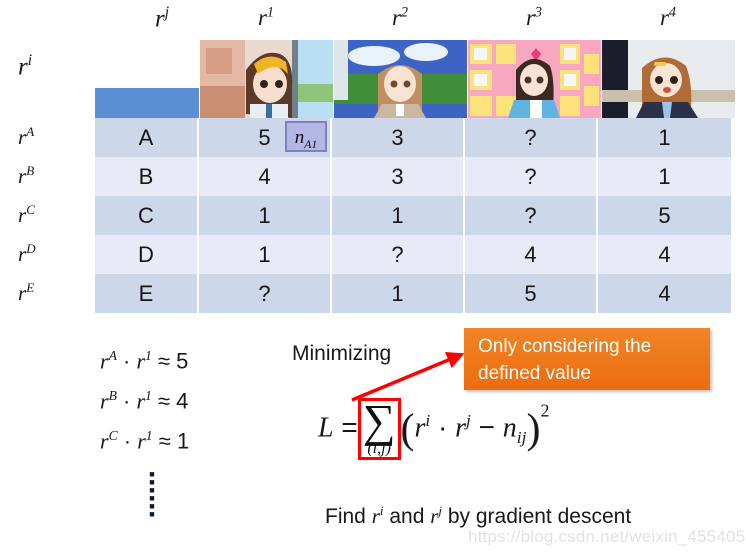 Image resolution: width=746 pixels, height=552 pixels. Describe the element at coordinates (49, 293) in the screenshot. I see `row-label-e: rE` at that location.